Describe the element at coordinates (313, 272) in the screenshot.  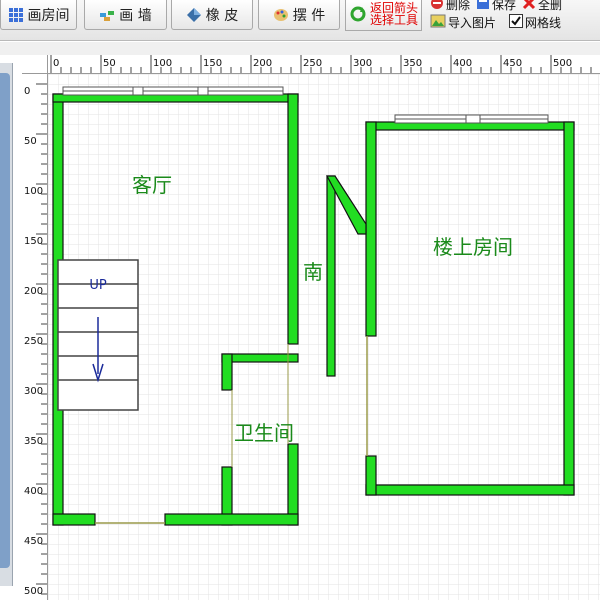
I see `direction-label-south: 南` at that location.